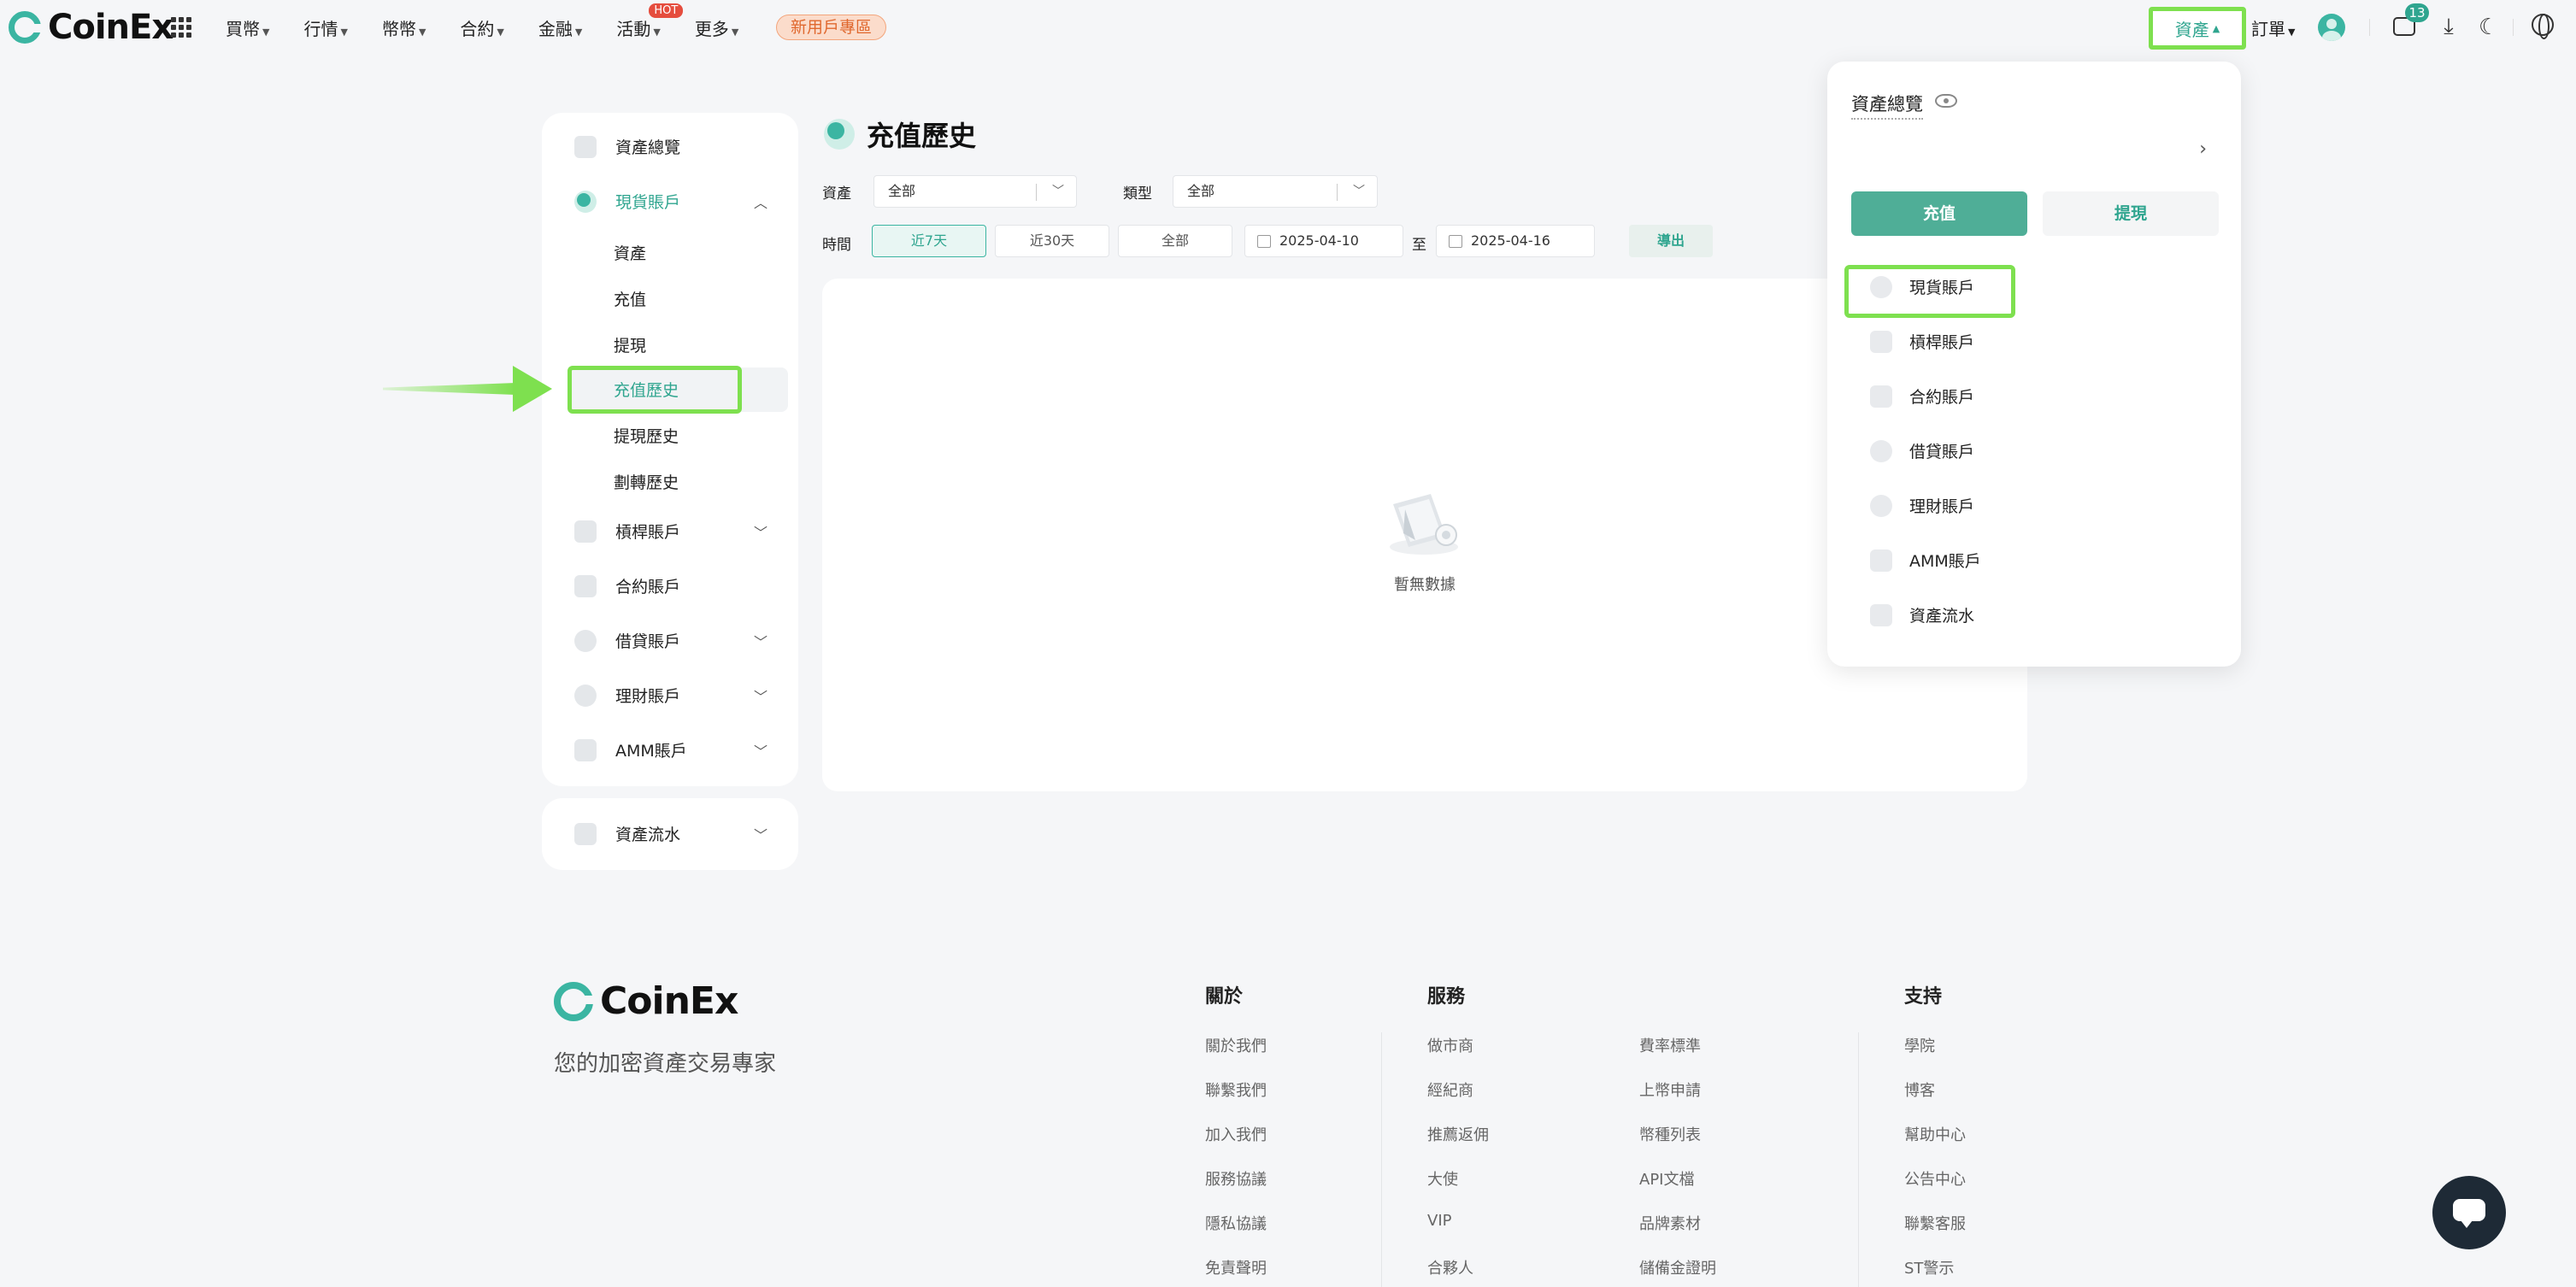 This screenshot has height=1287, width=2576. What do you see at coordinates (1671, 241) in the screenshot?
I see `export-button: 導出` at bounding box center [1671, 241].